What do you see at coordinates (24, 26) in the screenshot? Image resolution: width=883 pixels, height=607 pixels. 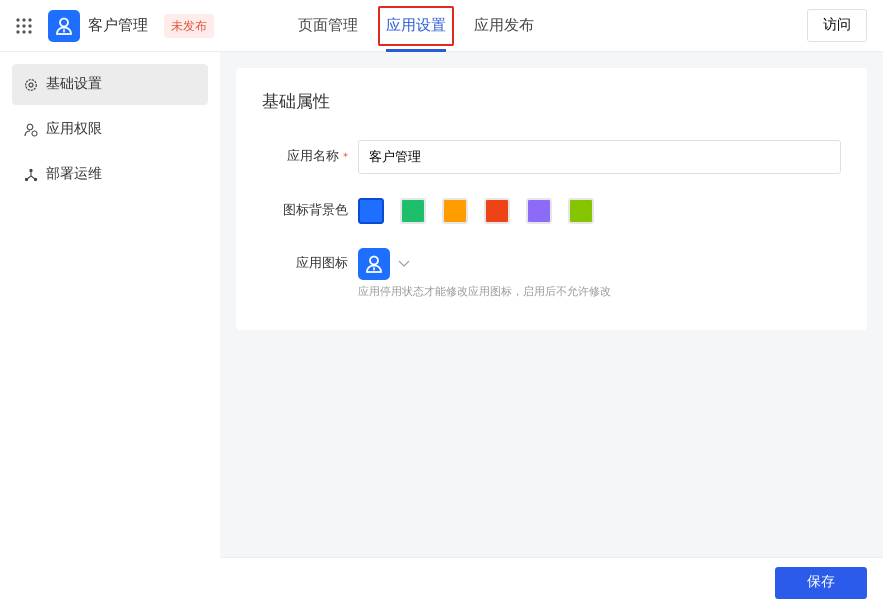 I see `apps-grid-icon` at bounding box center [24, 26].